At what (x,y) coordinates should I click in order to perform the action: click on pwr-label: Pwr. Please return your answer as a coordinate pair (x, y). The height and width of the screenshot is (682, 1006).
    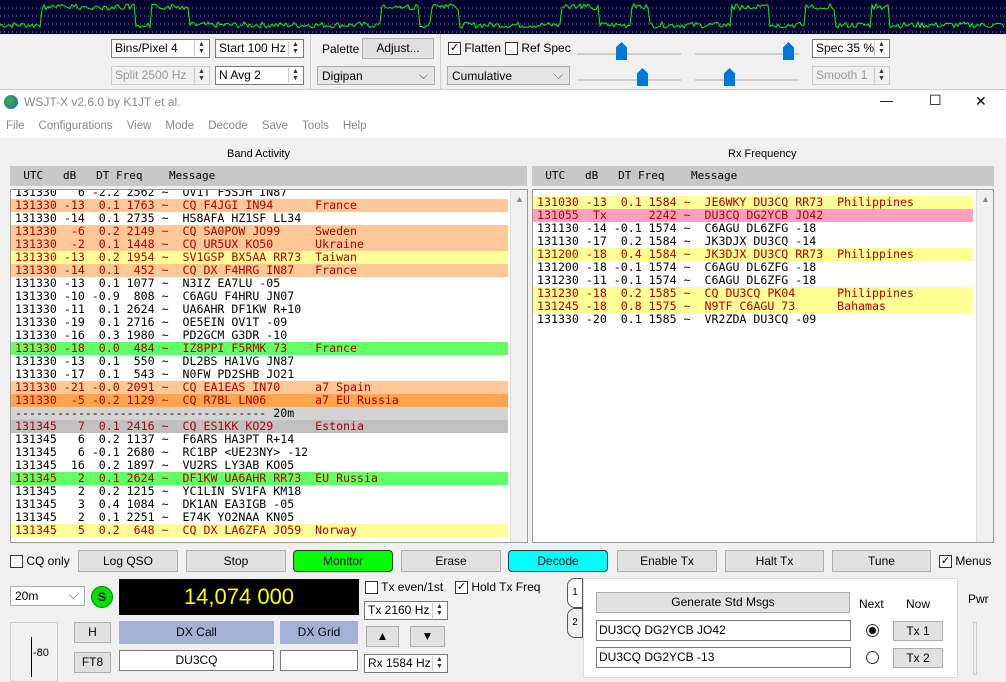
    Looking at the image, I should click on (978, 599).